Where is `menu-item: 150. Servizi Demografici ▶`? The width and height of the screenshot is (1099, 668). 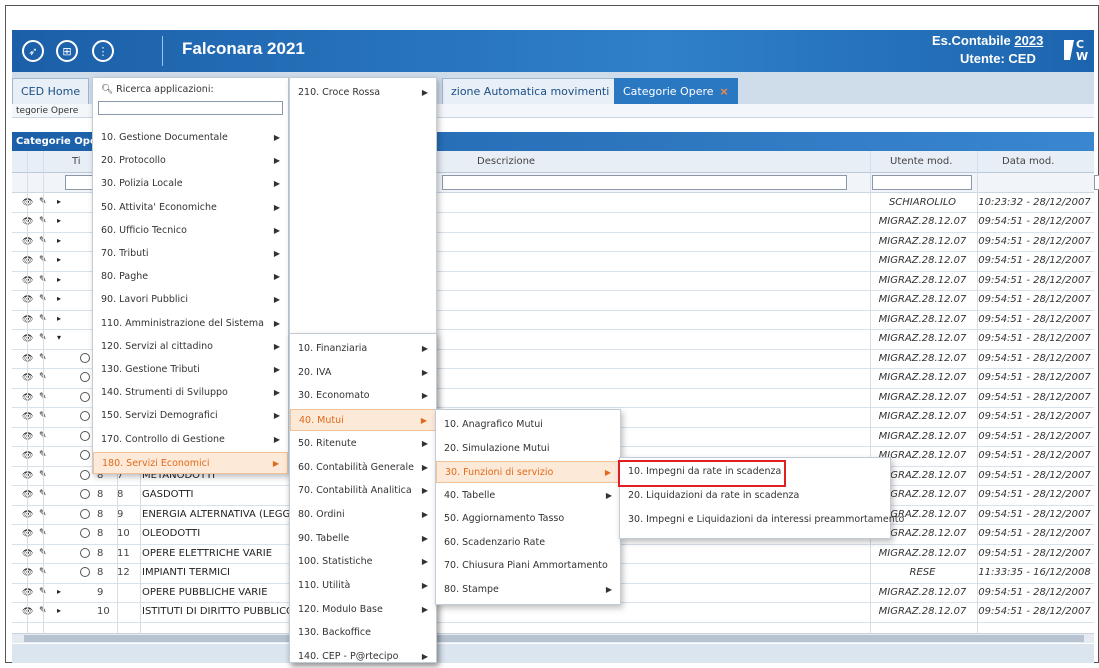 menu-item: 150. Servizi Demografici ▶ is located at coordinates (190, 416).